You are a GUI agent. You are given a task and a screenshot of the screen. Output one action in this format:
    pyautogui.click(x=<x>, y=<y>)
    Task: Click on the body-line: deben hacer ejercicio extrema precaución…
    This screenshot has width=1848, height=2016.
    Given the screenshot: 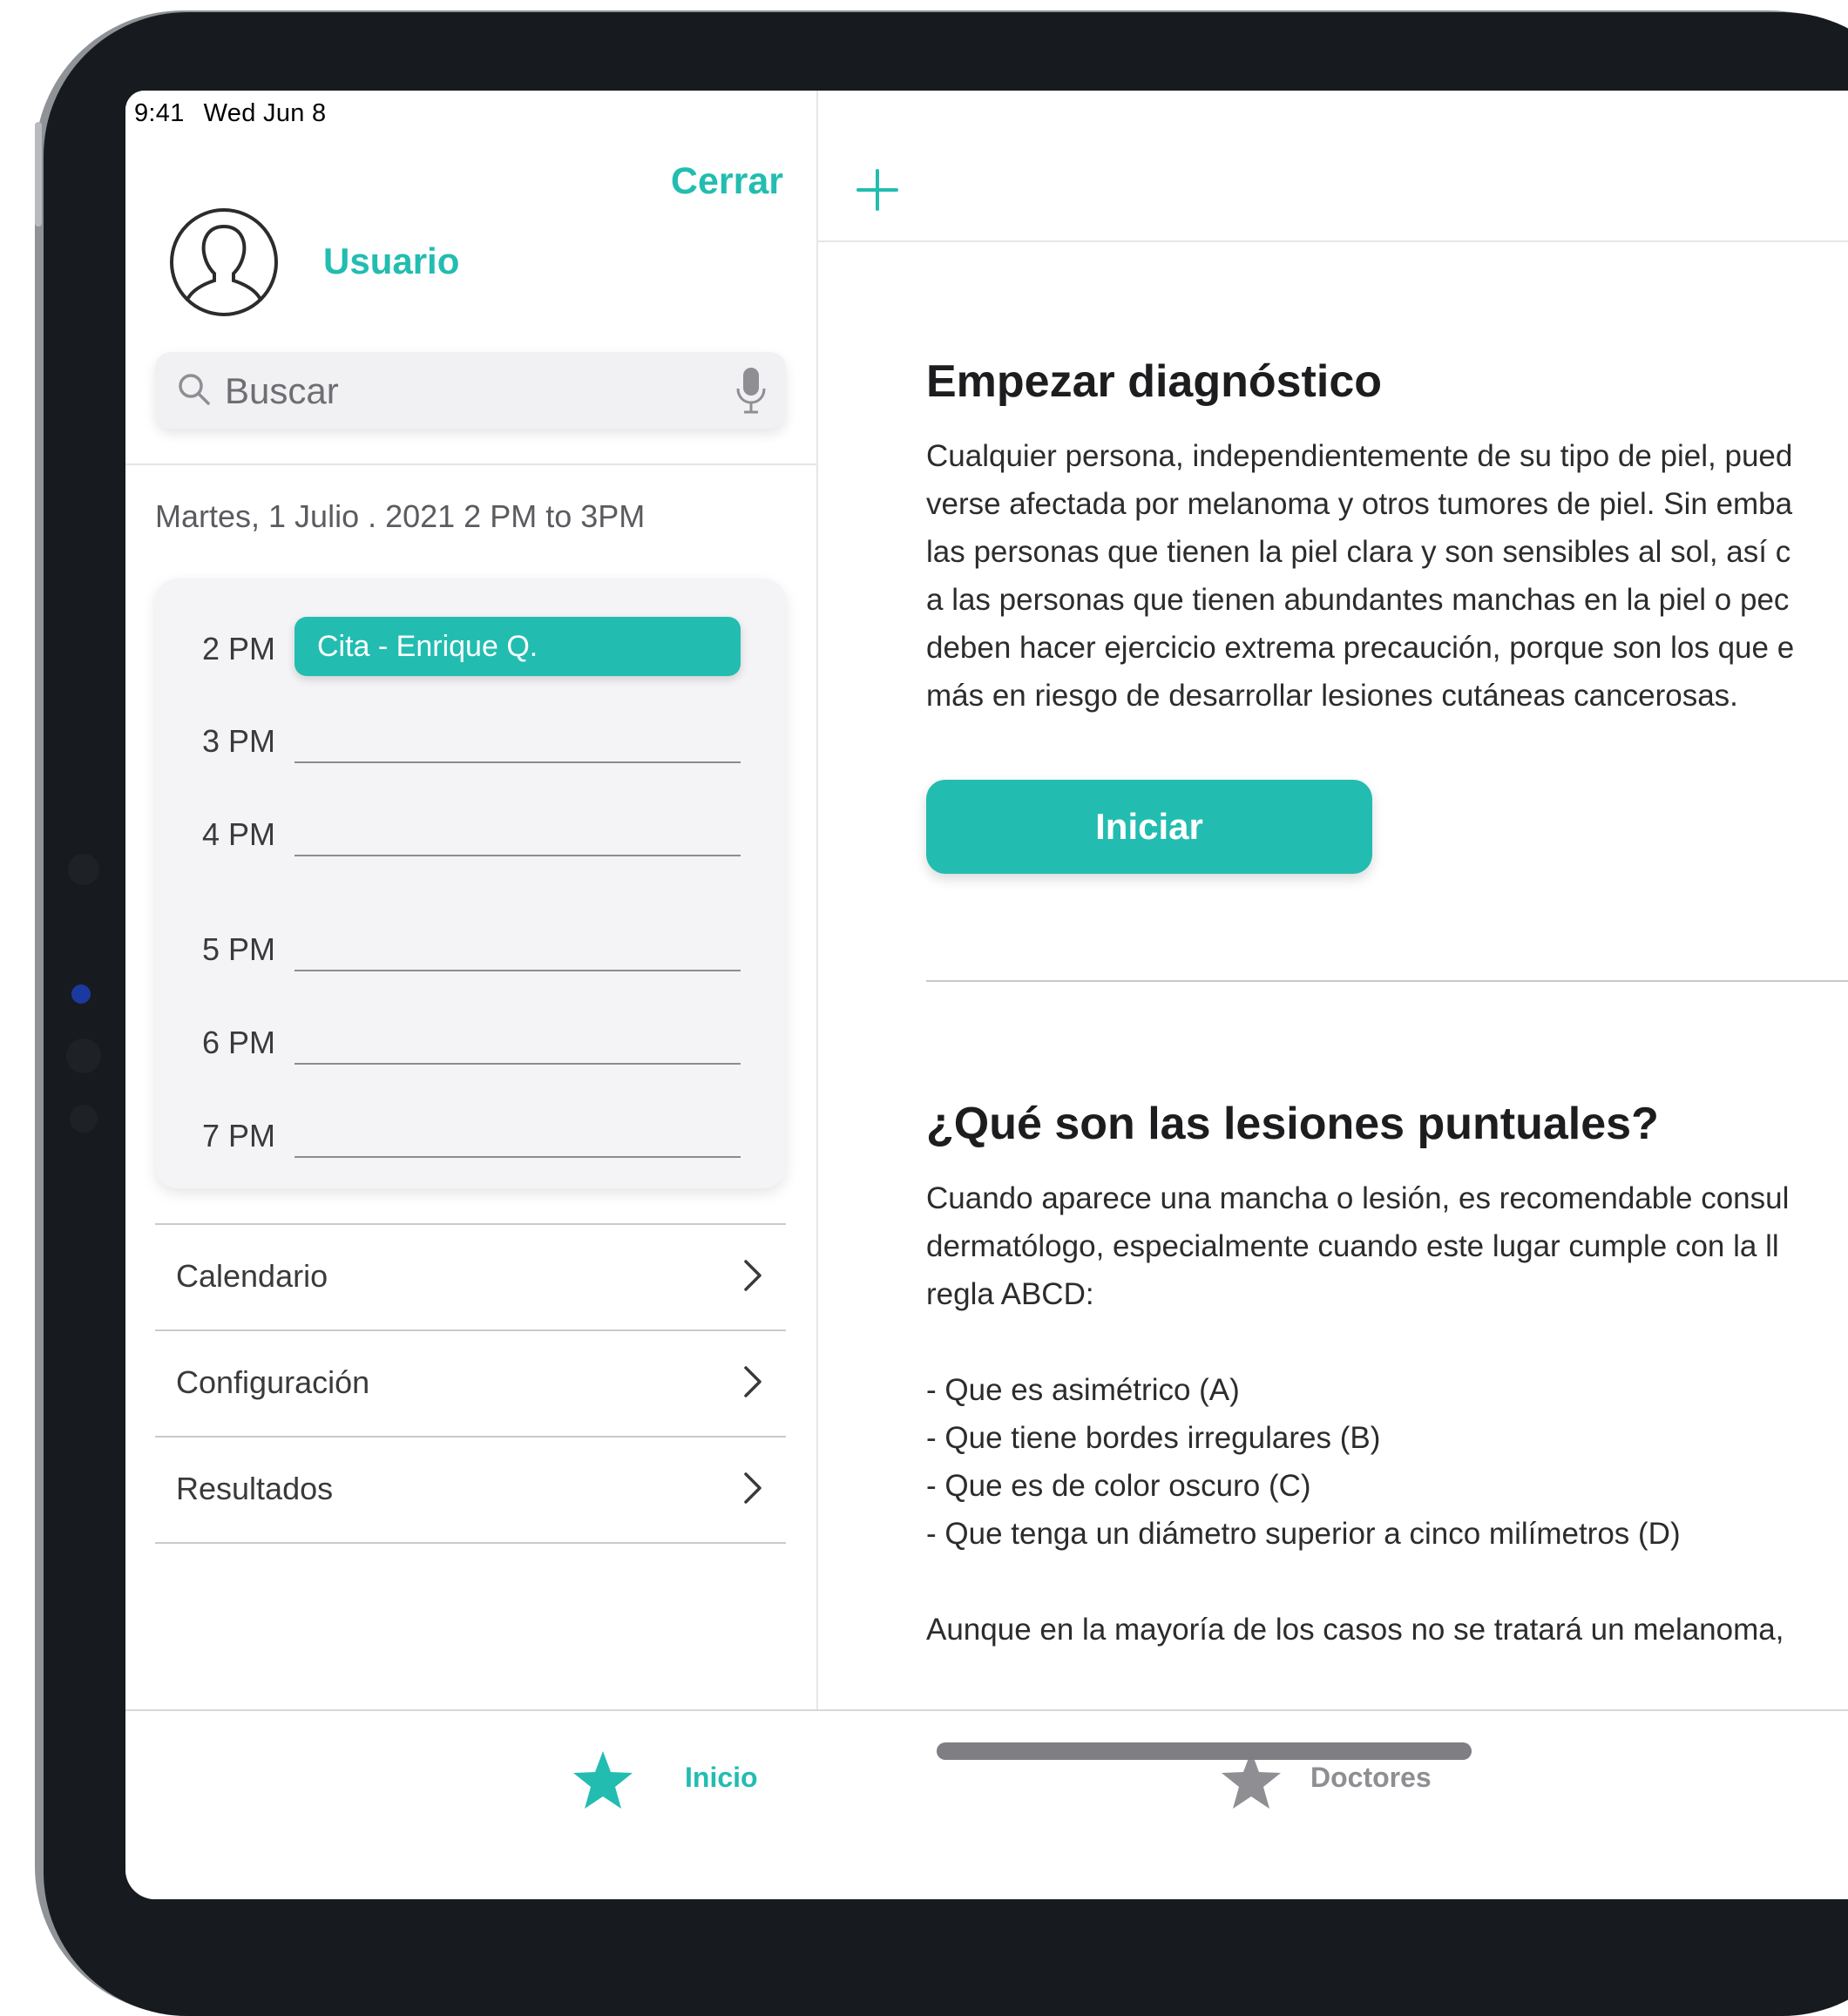 What is the action you would take?
    pyautogui.click(x=1360, y=648)
    